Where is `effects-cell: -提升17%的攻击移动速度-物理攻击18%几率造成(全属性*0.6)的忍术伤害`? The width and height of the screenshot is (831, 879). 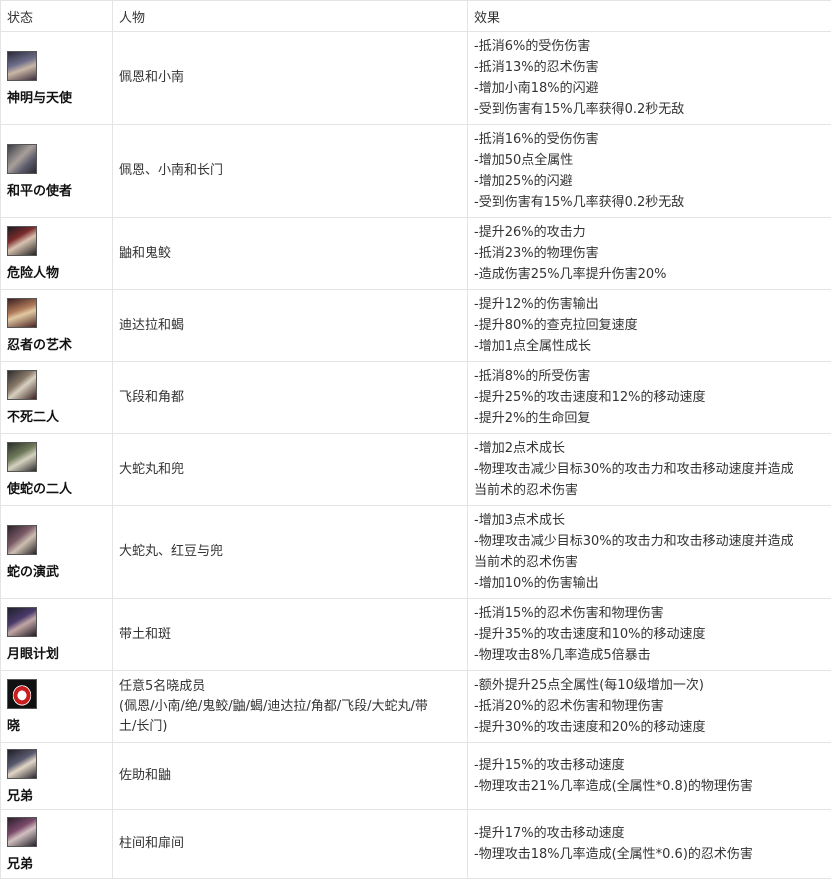
effects-cell: -提升17%的攻击移动速度-物理攻击18%几率造成(全属性*0.6)的忍术伤害 is located at coordinates (649, 844).